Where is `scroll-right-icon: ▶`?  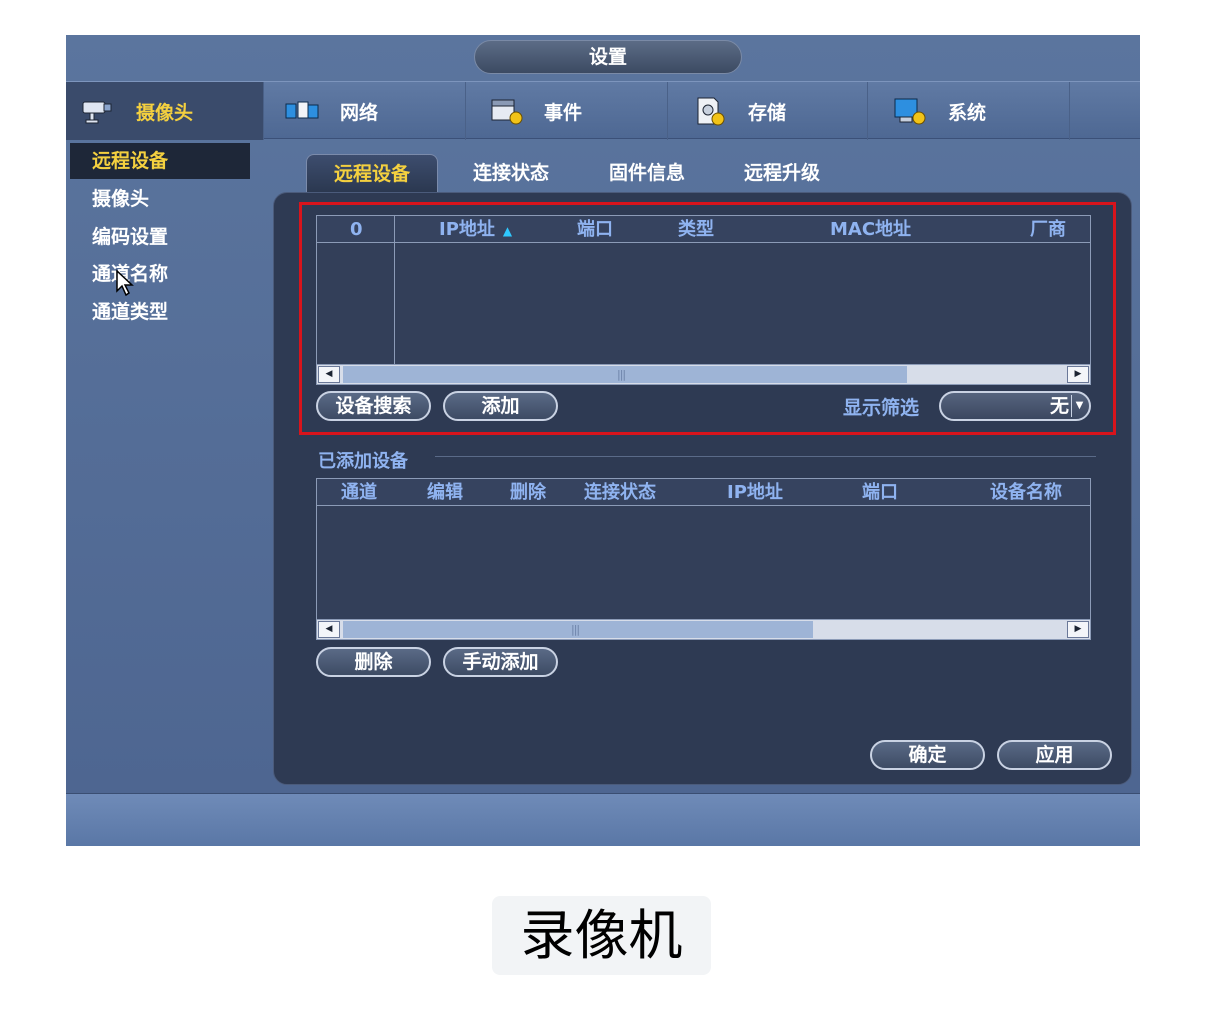 scroll-right-icon: ▶ is located at coordinates (1078, 629).